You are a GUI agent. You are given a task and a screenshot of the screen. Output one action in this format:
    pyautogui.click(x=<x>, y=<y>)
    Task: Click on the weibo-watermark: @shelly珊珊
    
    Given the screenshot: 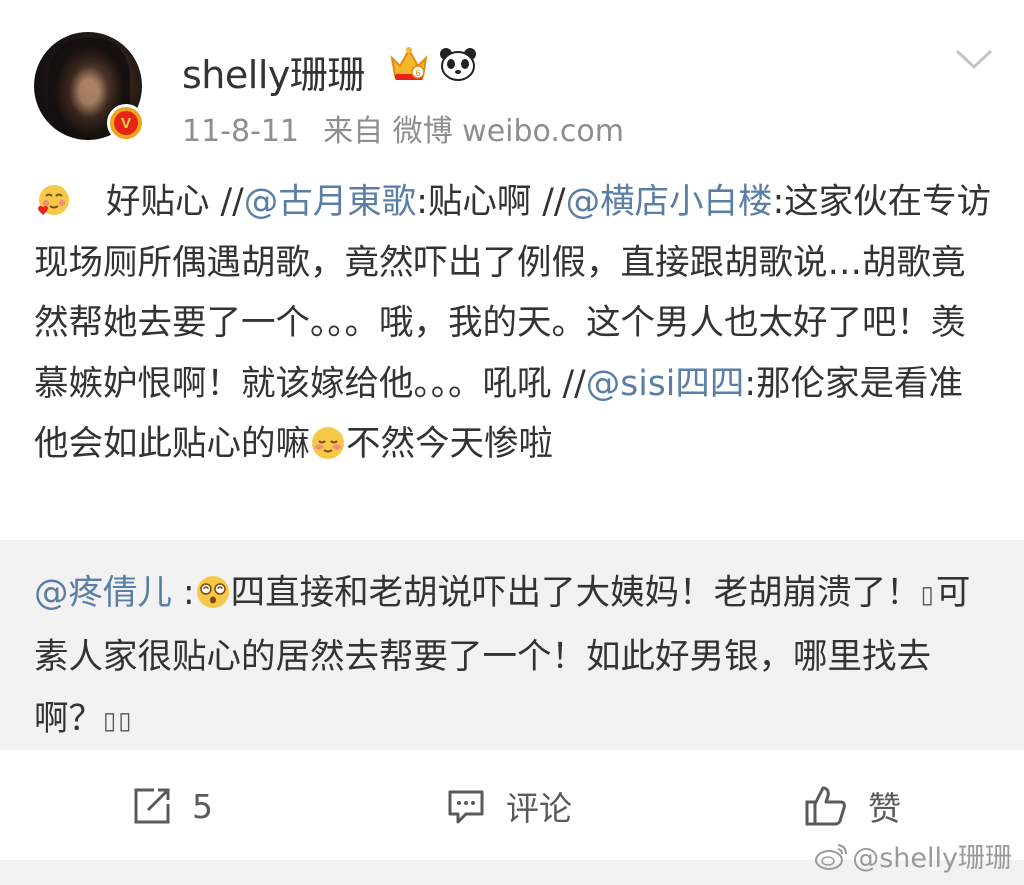 What is the action you would take?
    pyautogui.click(x=913, y=855)
    